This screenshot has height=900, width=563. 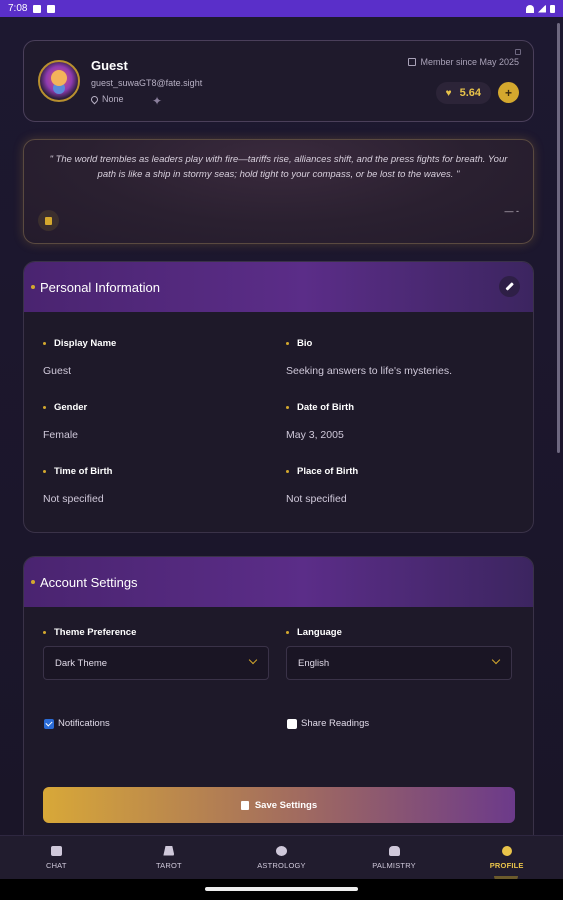 I want to click on calendar-icon, so click(x=412, y=62).